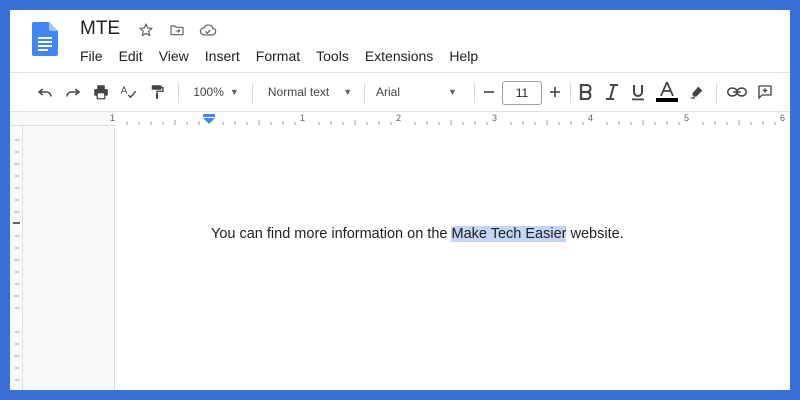 The image size is (800, 400). Describe the element at coordinates (100, 29) in the screenshot. I see `document-title: MTE` at that location.